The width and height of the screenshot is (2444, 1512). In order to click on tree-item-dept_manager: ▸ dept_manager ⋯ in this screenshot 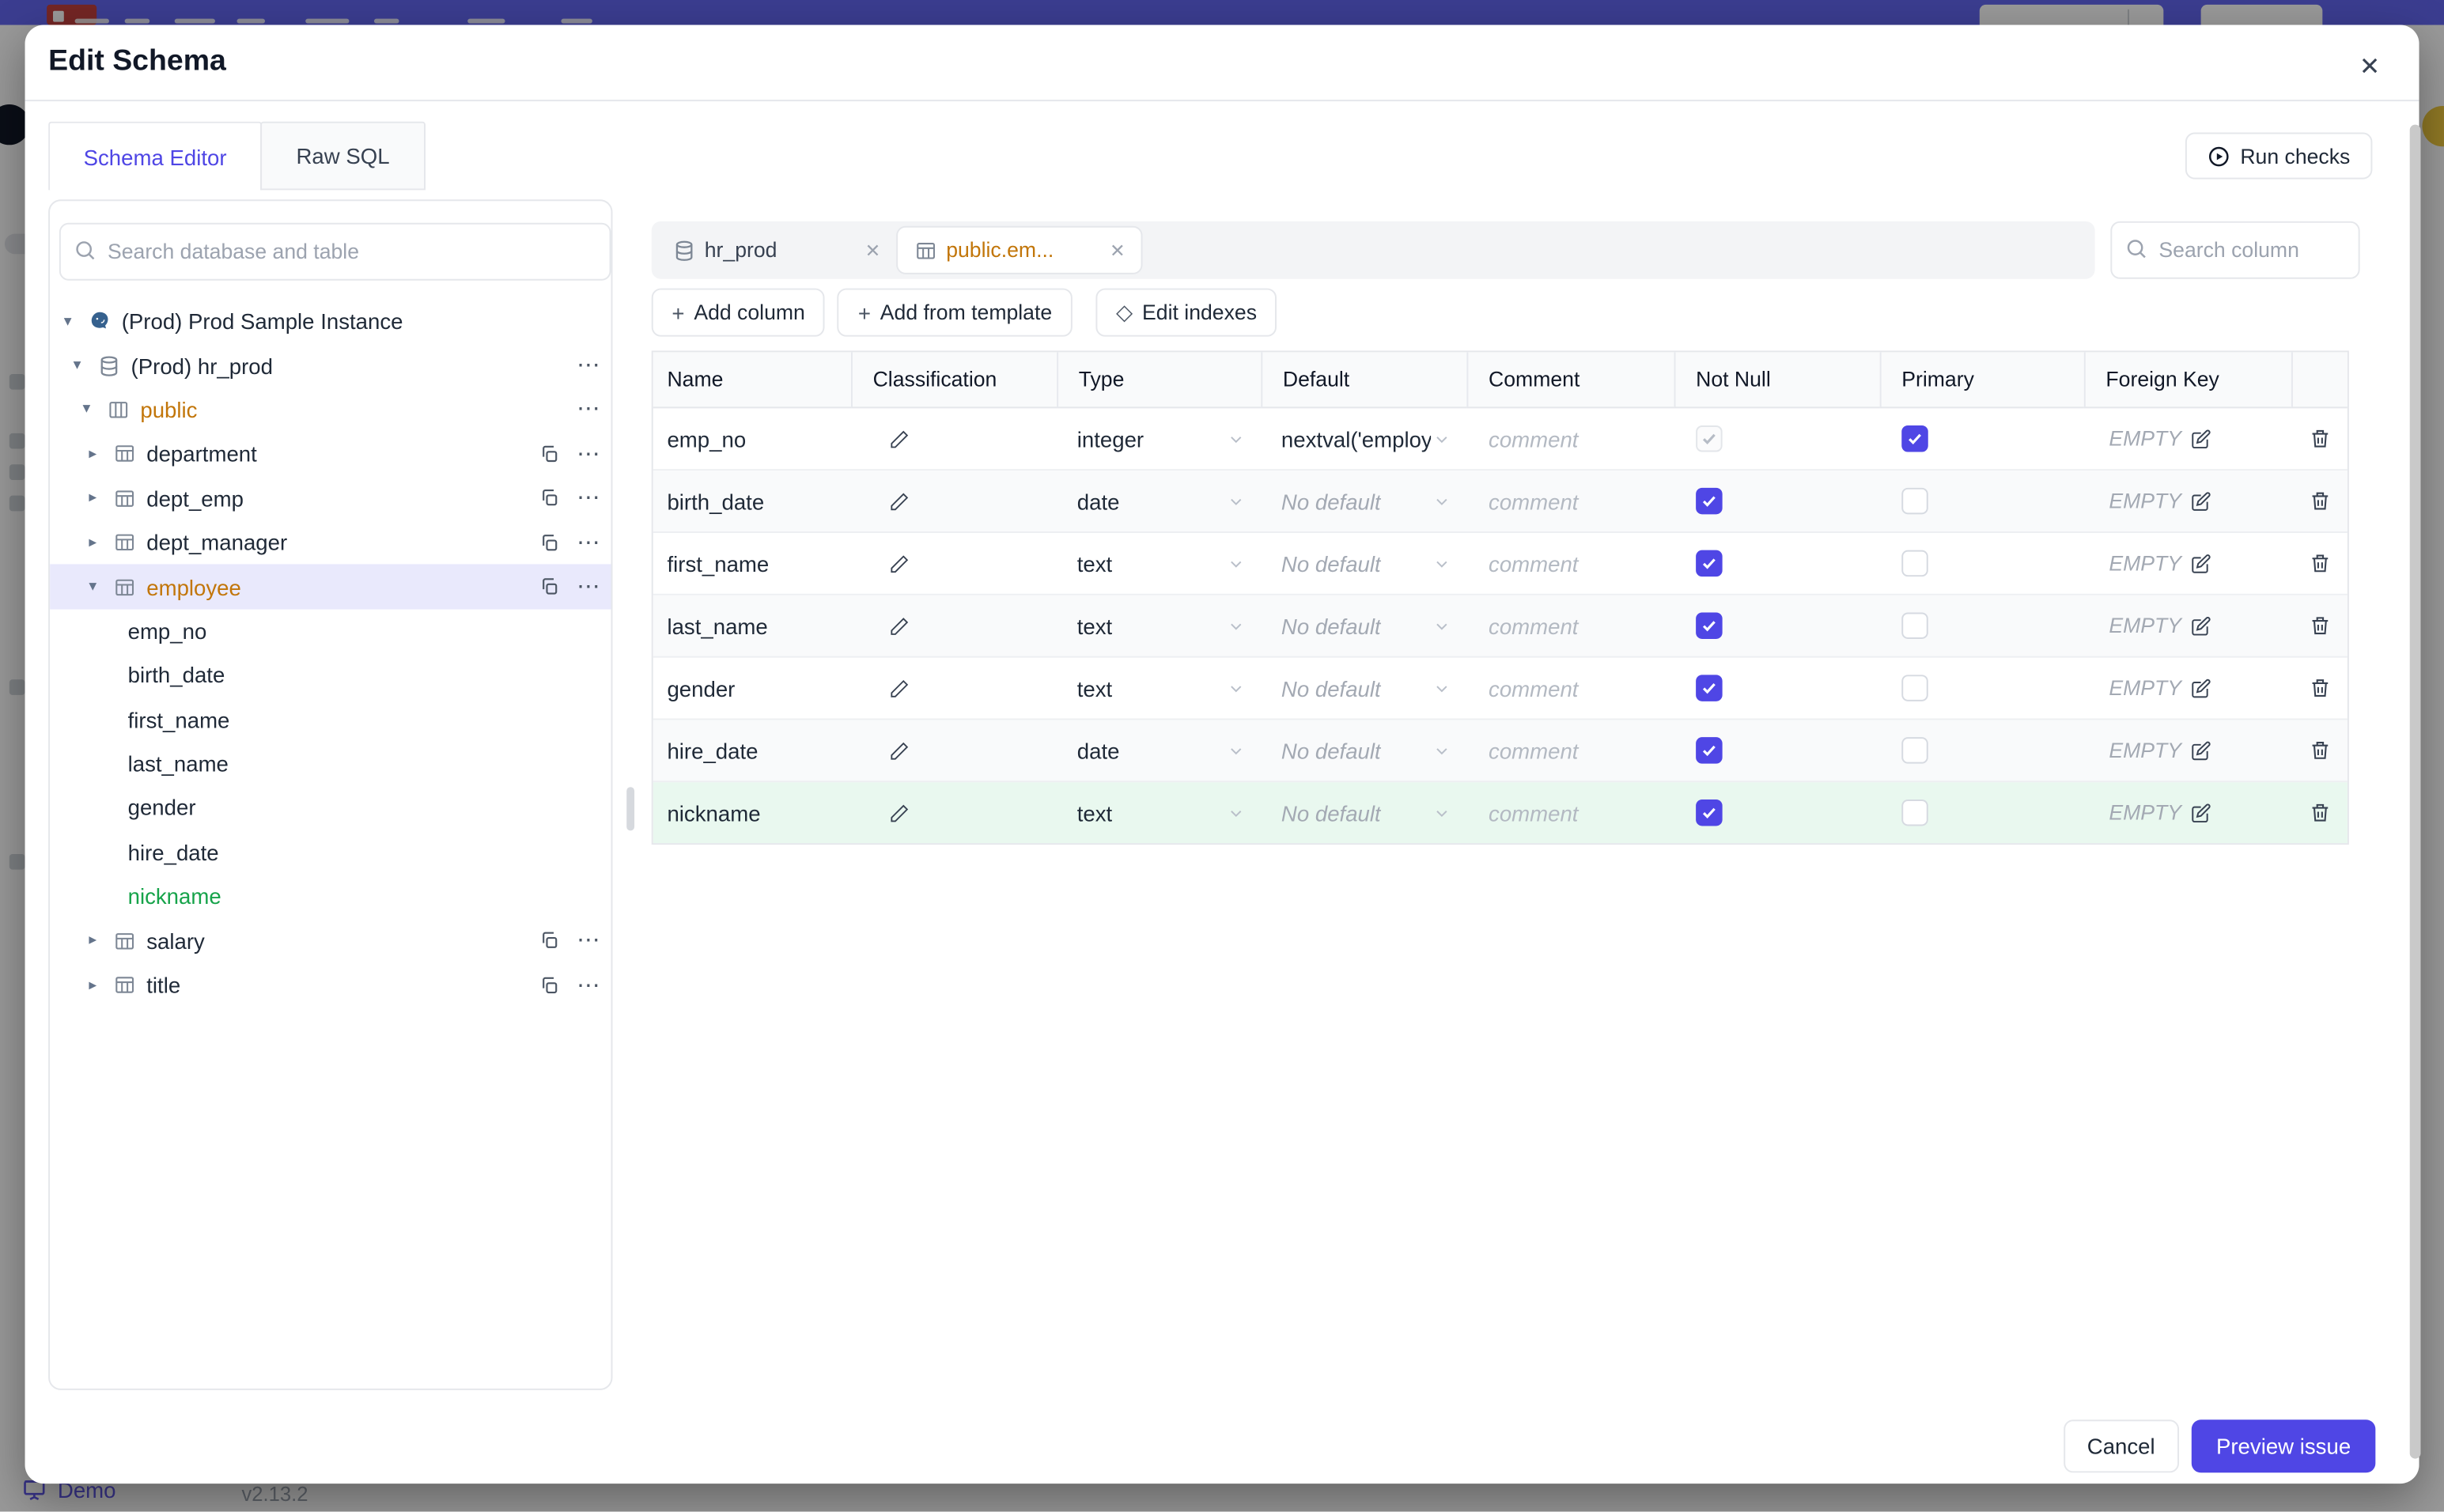, I will do `click(330, 543)`.